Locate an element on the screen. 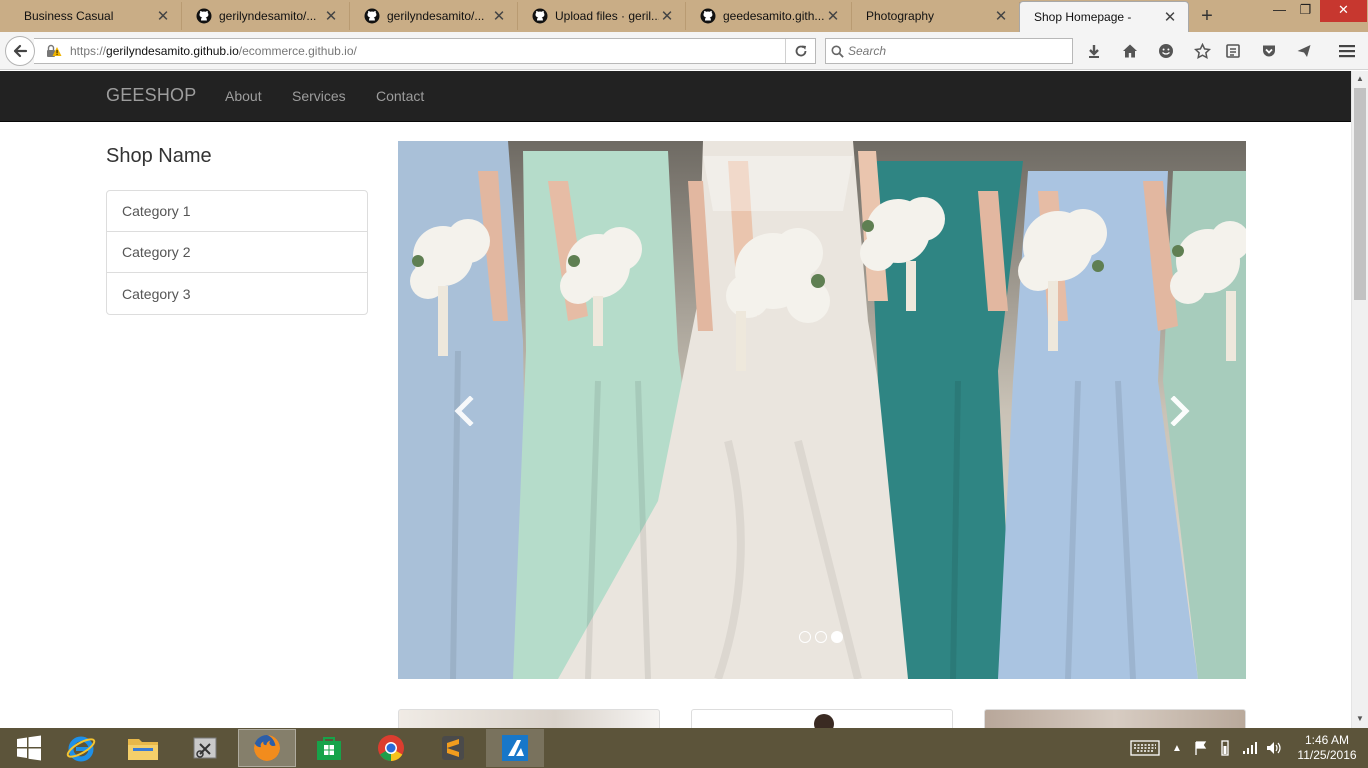  home-icon is located at coordinates (1130, 51).